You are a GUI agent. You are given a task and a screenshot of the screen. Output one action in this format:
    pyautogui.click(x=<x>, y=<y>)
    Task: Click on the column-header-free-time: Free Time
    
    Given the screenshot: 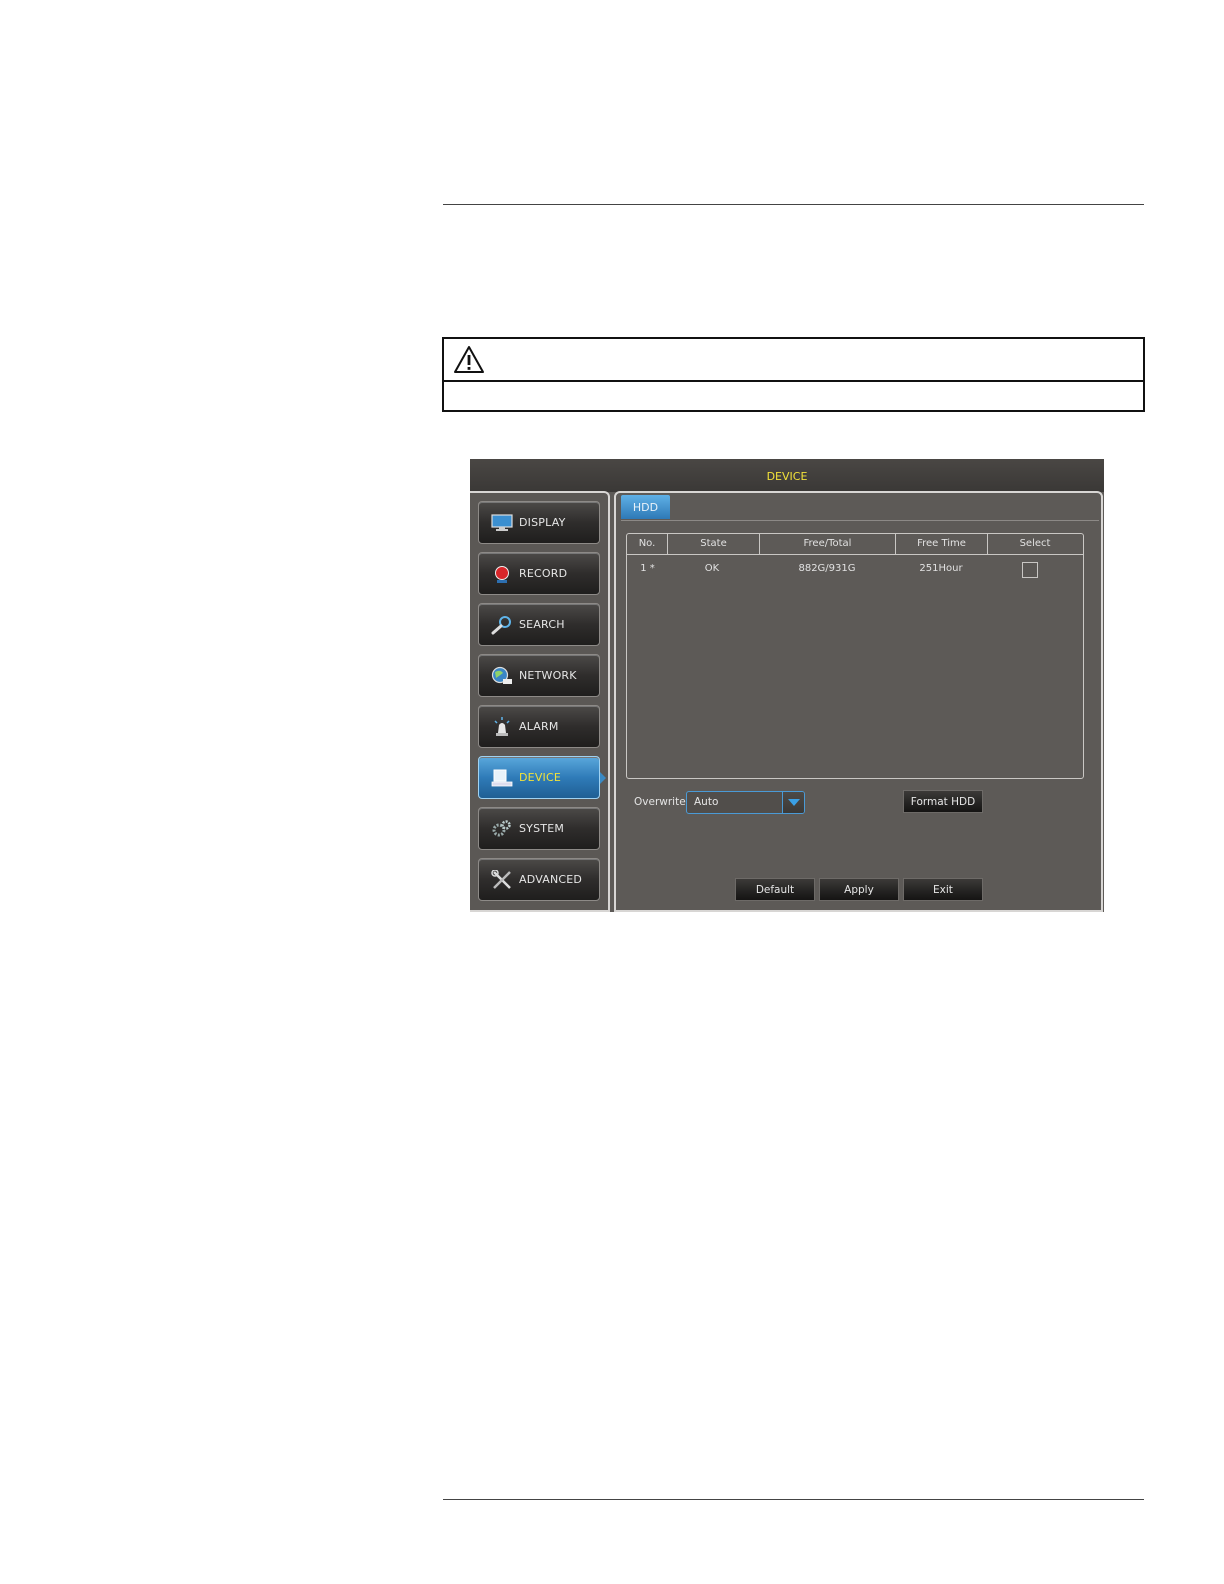 What is the action you would take?
    pyautogui.click(x=942, y=544)
    